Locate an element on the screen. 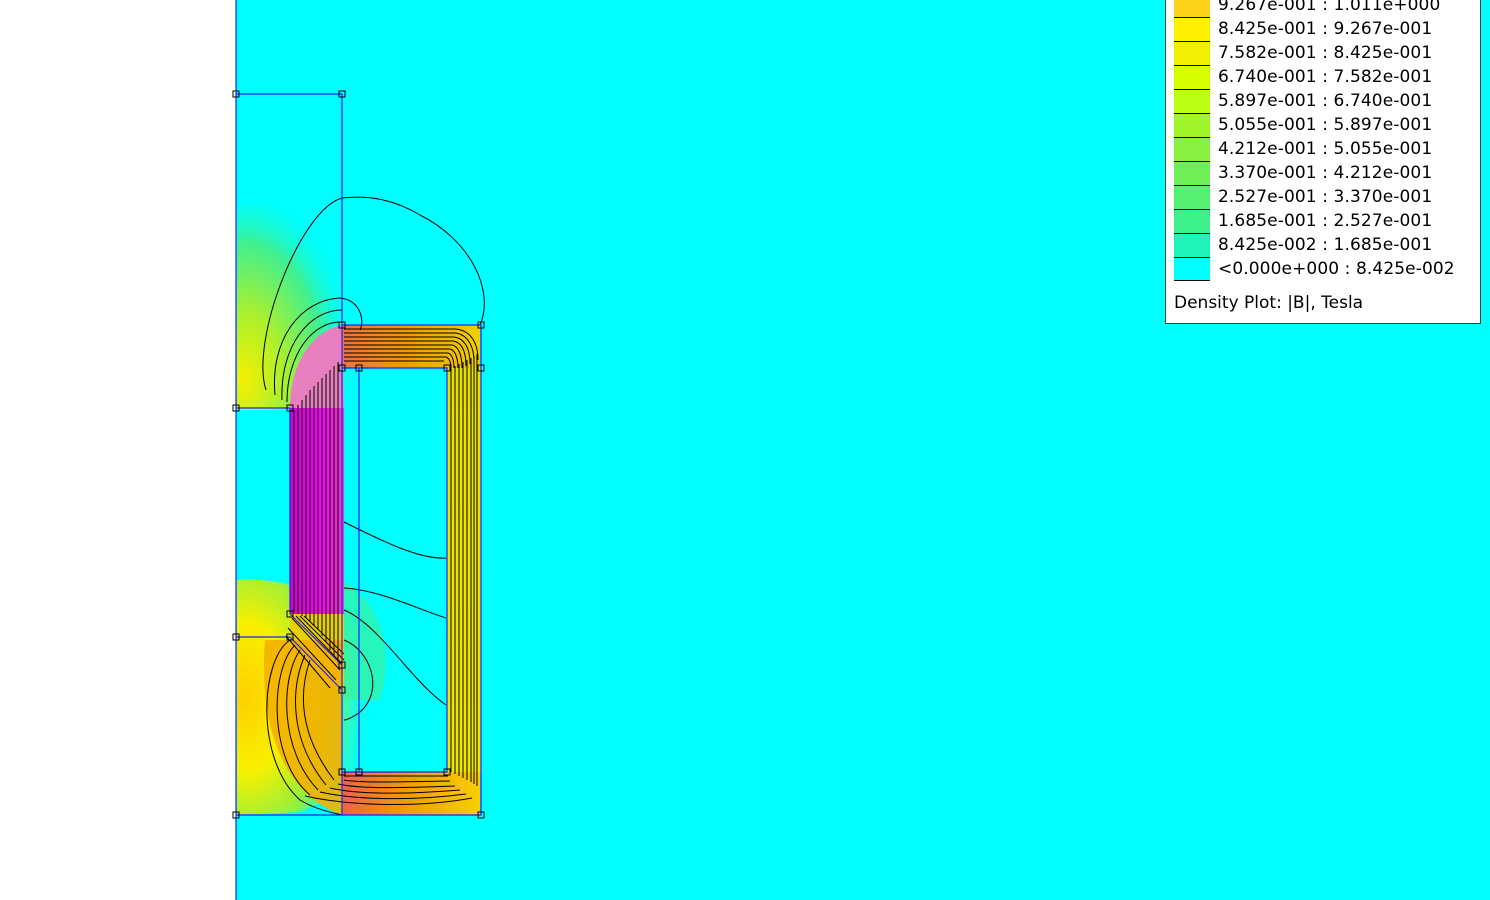 This screenshot has width=1490, height=900. legend-range-label: 8.425e-002 : 1.685e-001 is located at coordinates (1325, 245).